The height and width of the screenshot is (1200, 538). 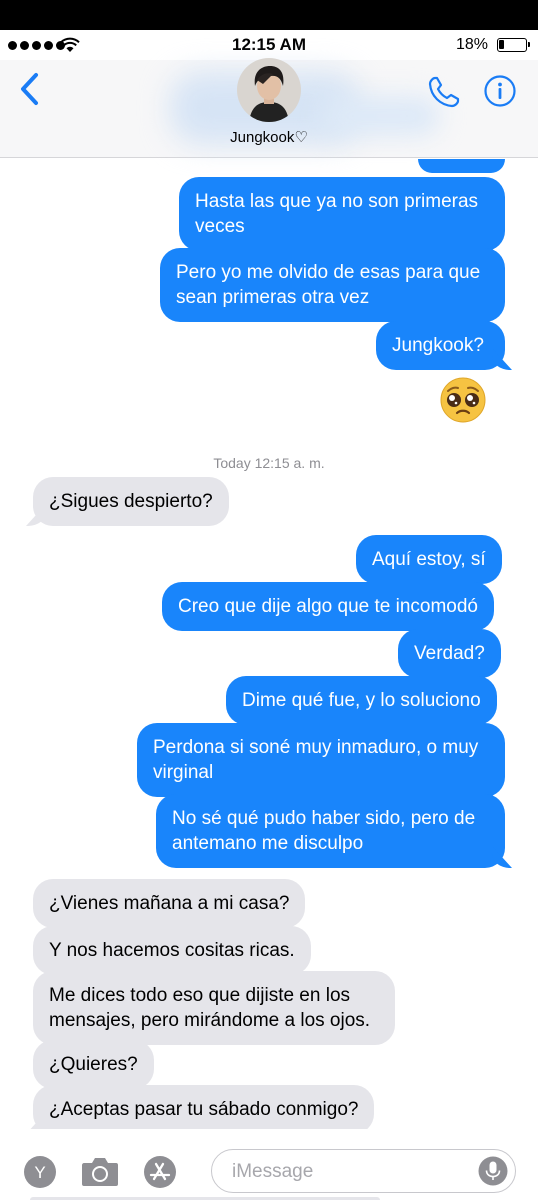 I want to click on message-bubble-outgoing: Creo que dije algo que te incomodó, so click(x=328, y=606).